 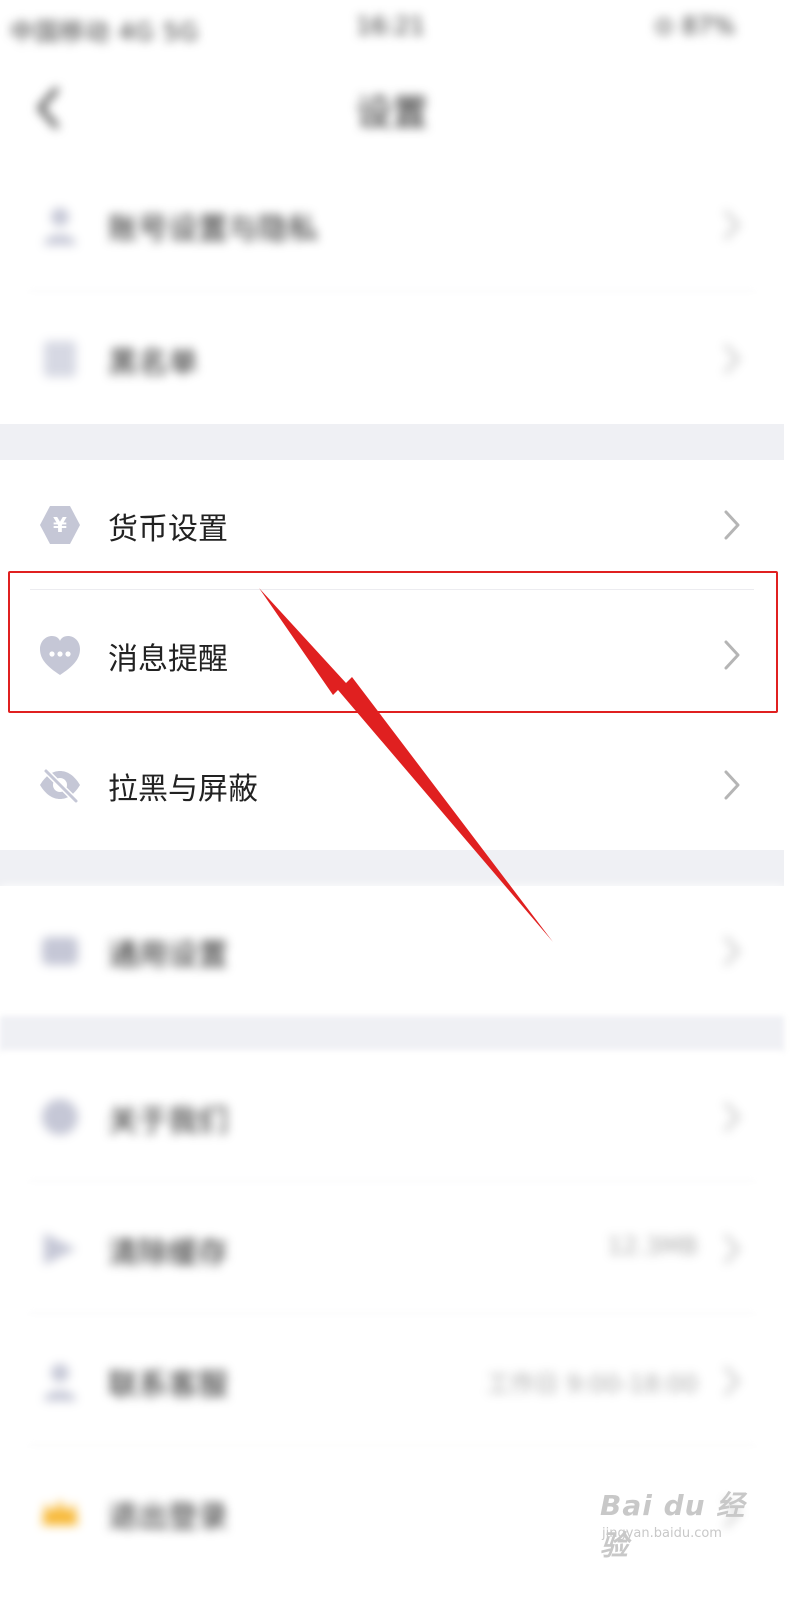 I want to click on page-title: 设置, so click(x=391, y=113).